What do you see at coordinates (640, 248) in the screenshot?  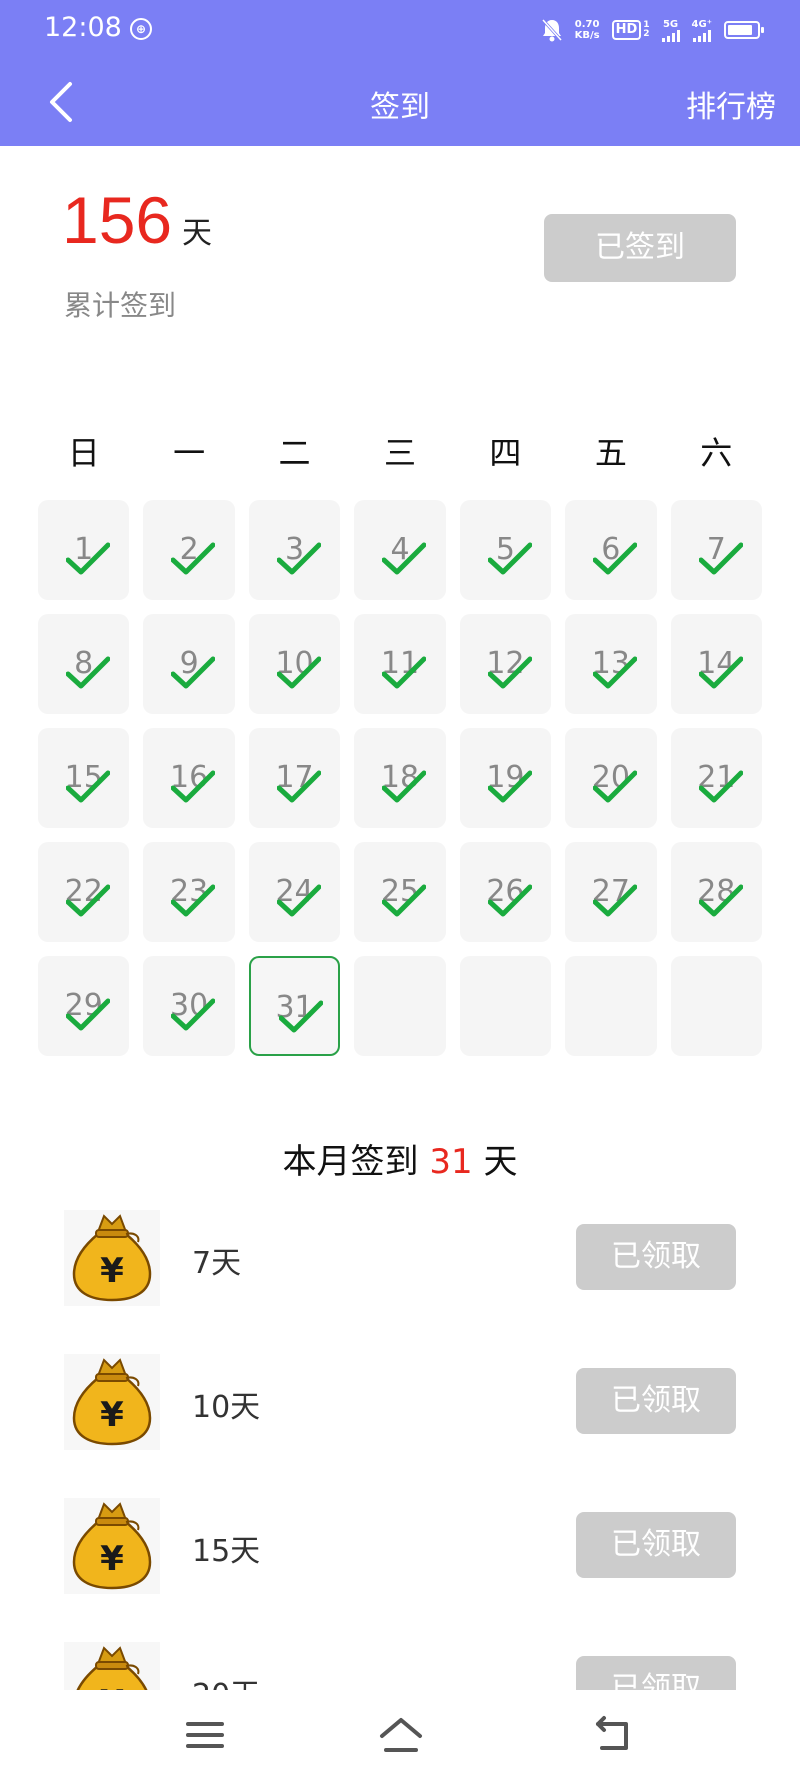 I see `signed-in-button: 已签到` at bounding box center [640, 248].